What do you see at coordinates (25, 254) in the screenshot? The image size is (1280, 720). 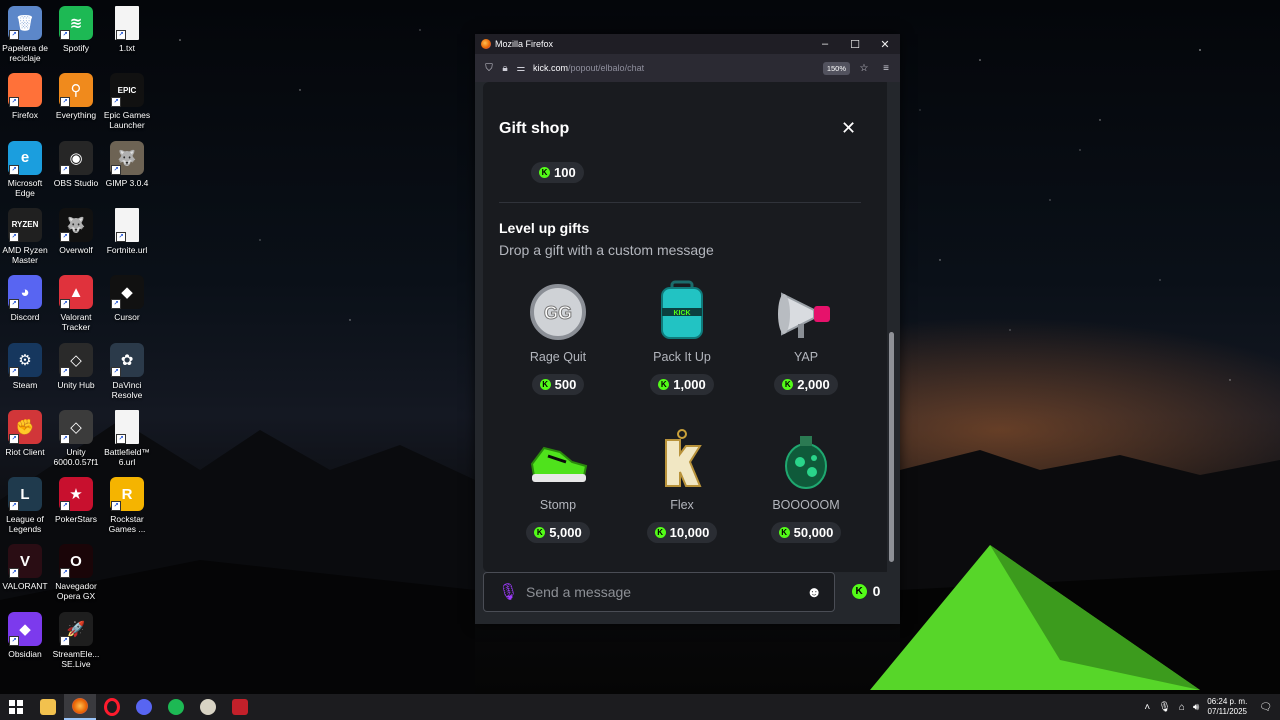 I see `desktop-icon-label: AMD Ryzen Master` at bounding box center [25, 254].